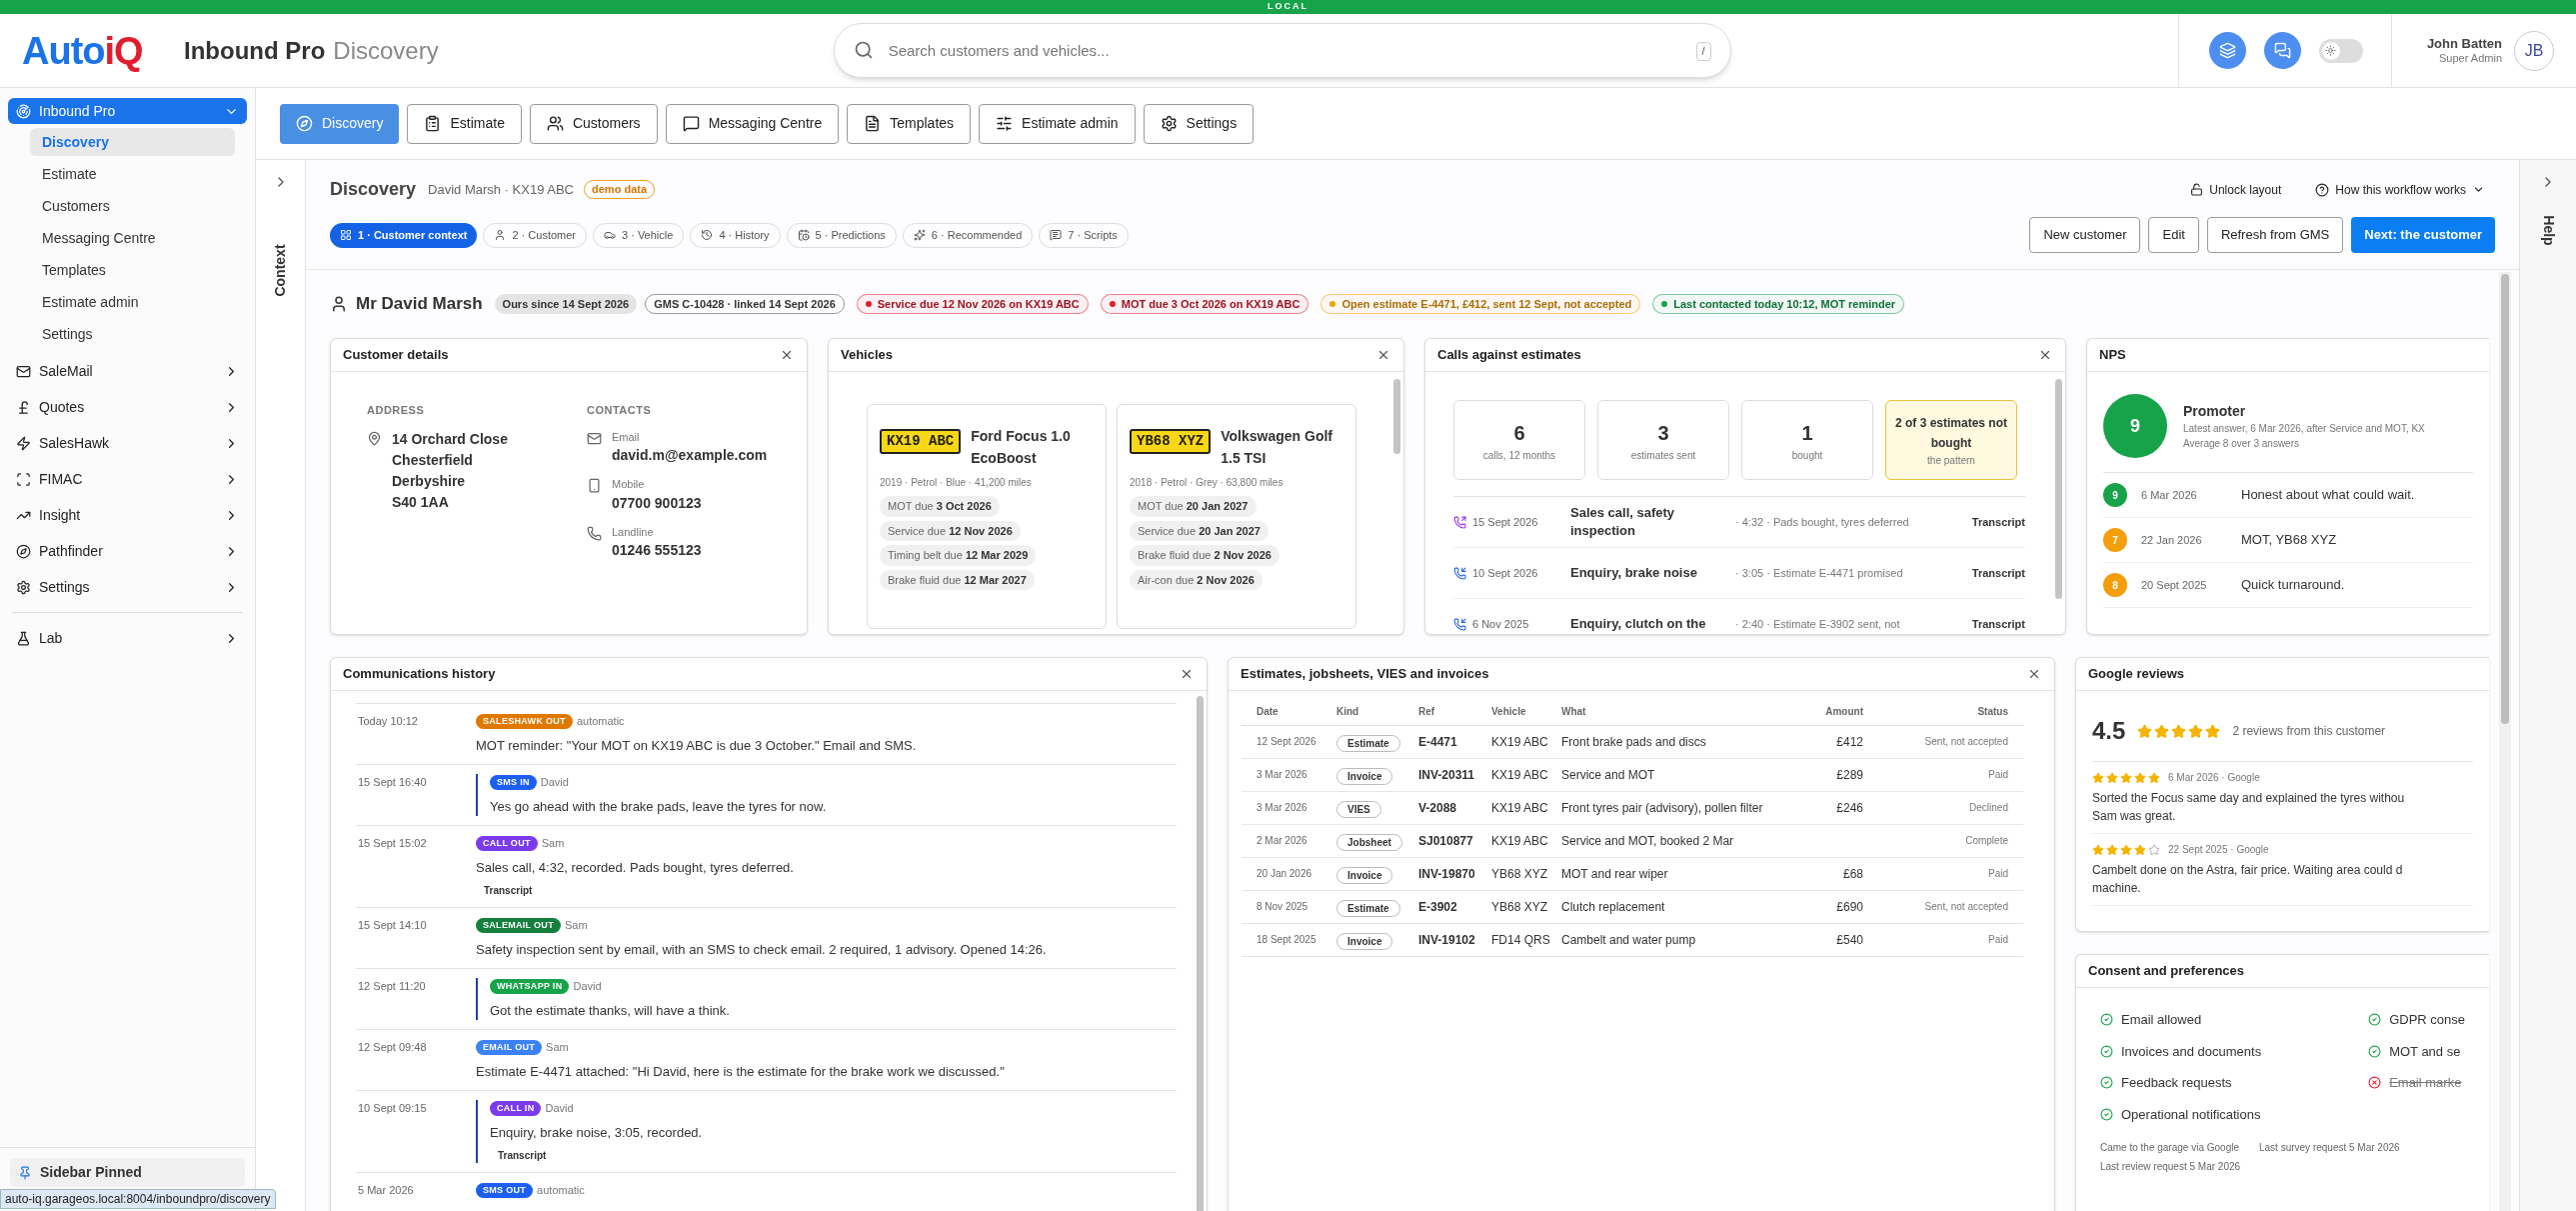 This screenshot has width=2576, height=1211. Describe the element at coordinates (1288, 7) in the screenshot. I see `environment-banner: LOCAL` at that location.